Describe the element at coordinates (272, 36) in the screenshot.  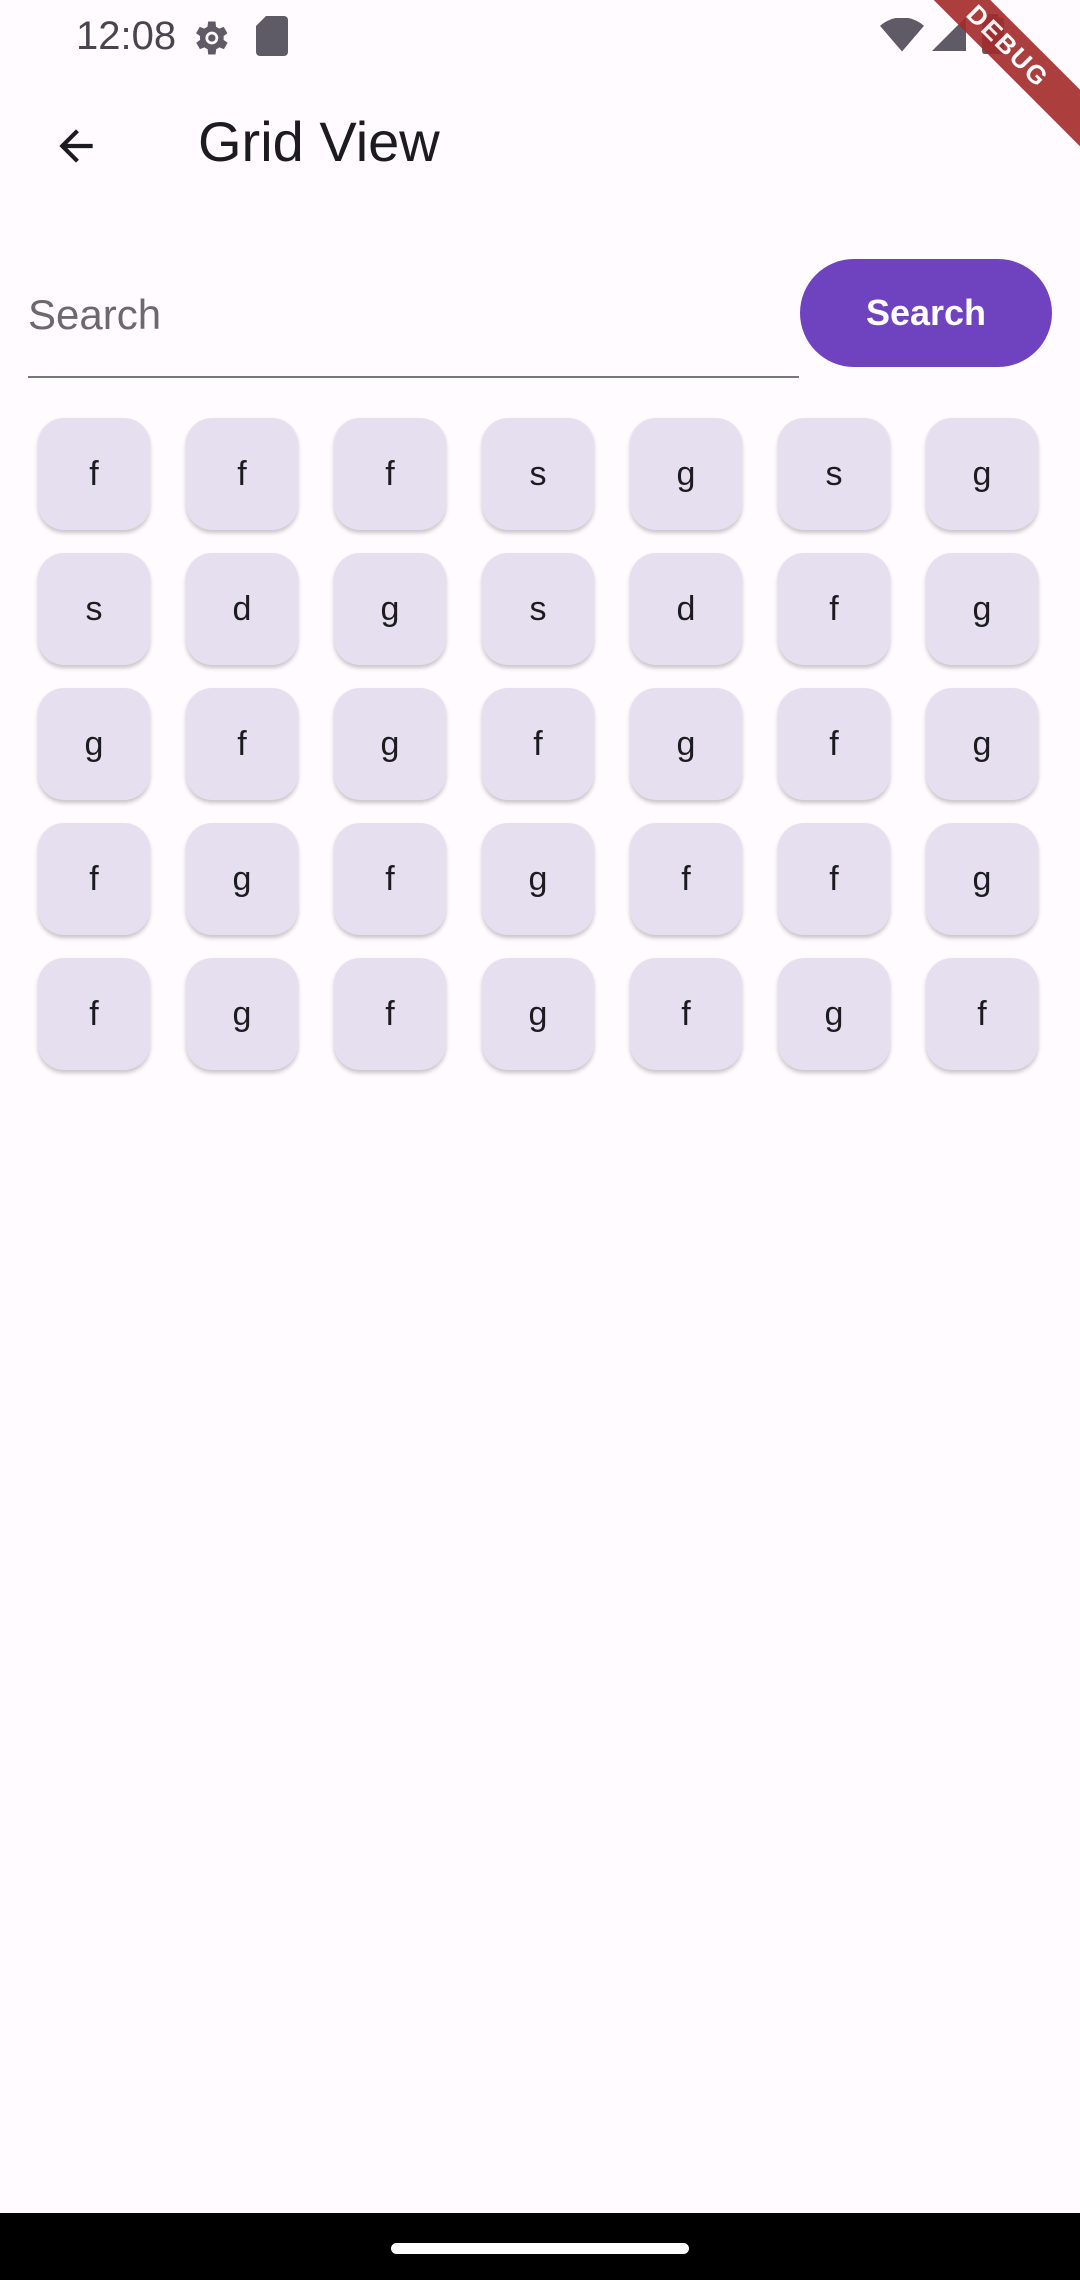
I see `sd-card-icon` at that location.